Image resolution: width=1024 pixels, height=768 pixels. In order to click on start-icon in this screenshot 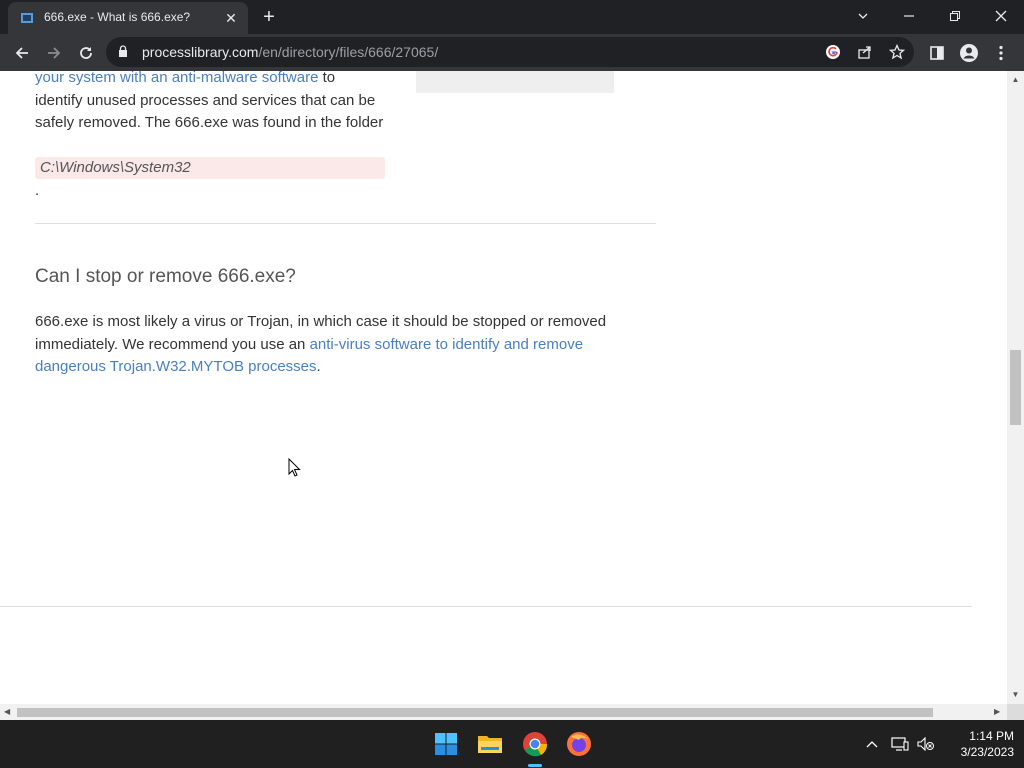, I will do `click(446, 744)`.